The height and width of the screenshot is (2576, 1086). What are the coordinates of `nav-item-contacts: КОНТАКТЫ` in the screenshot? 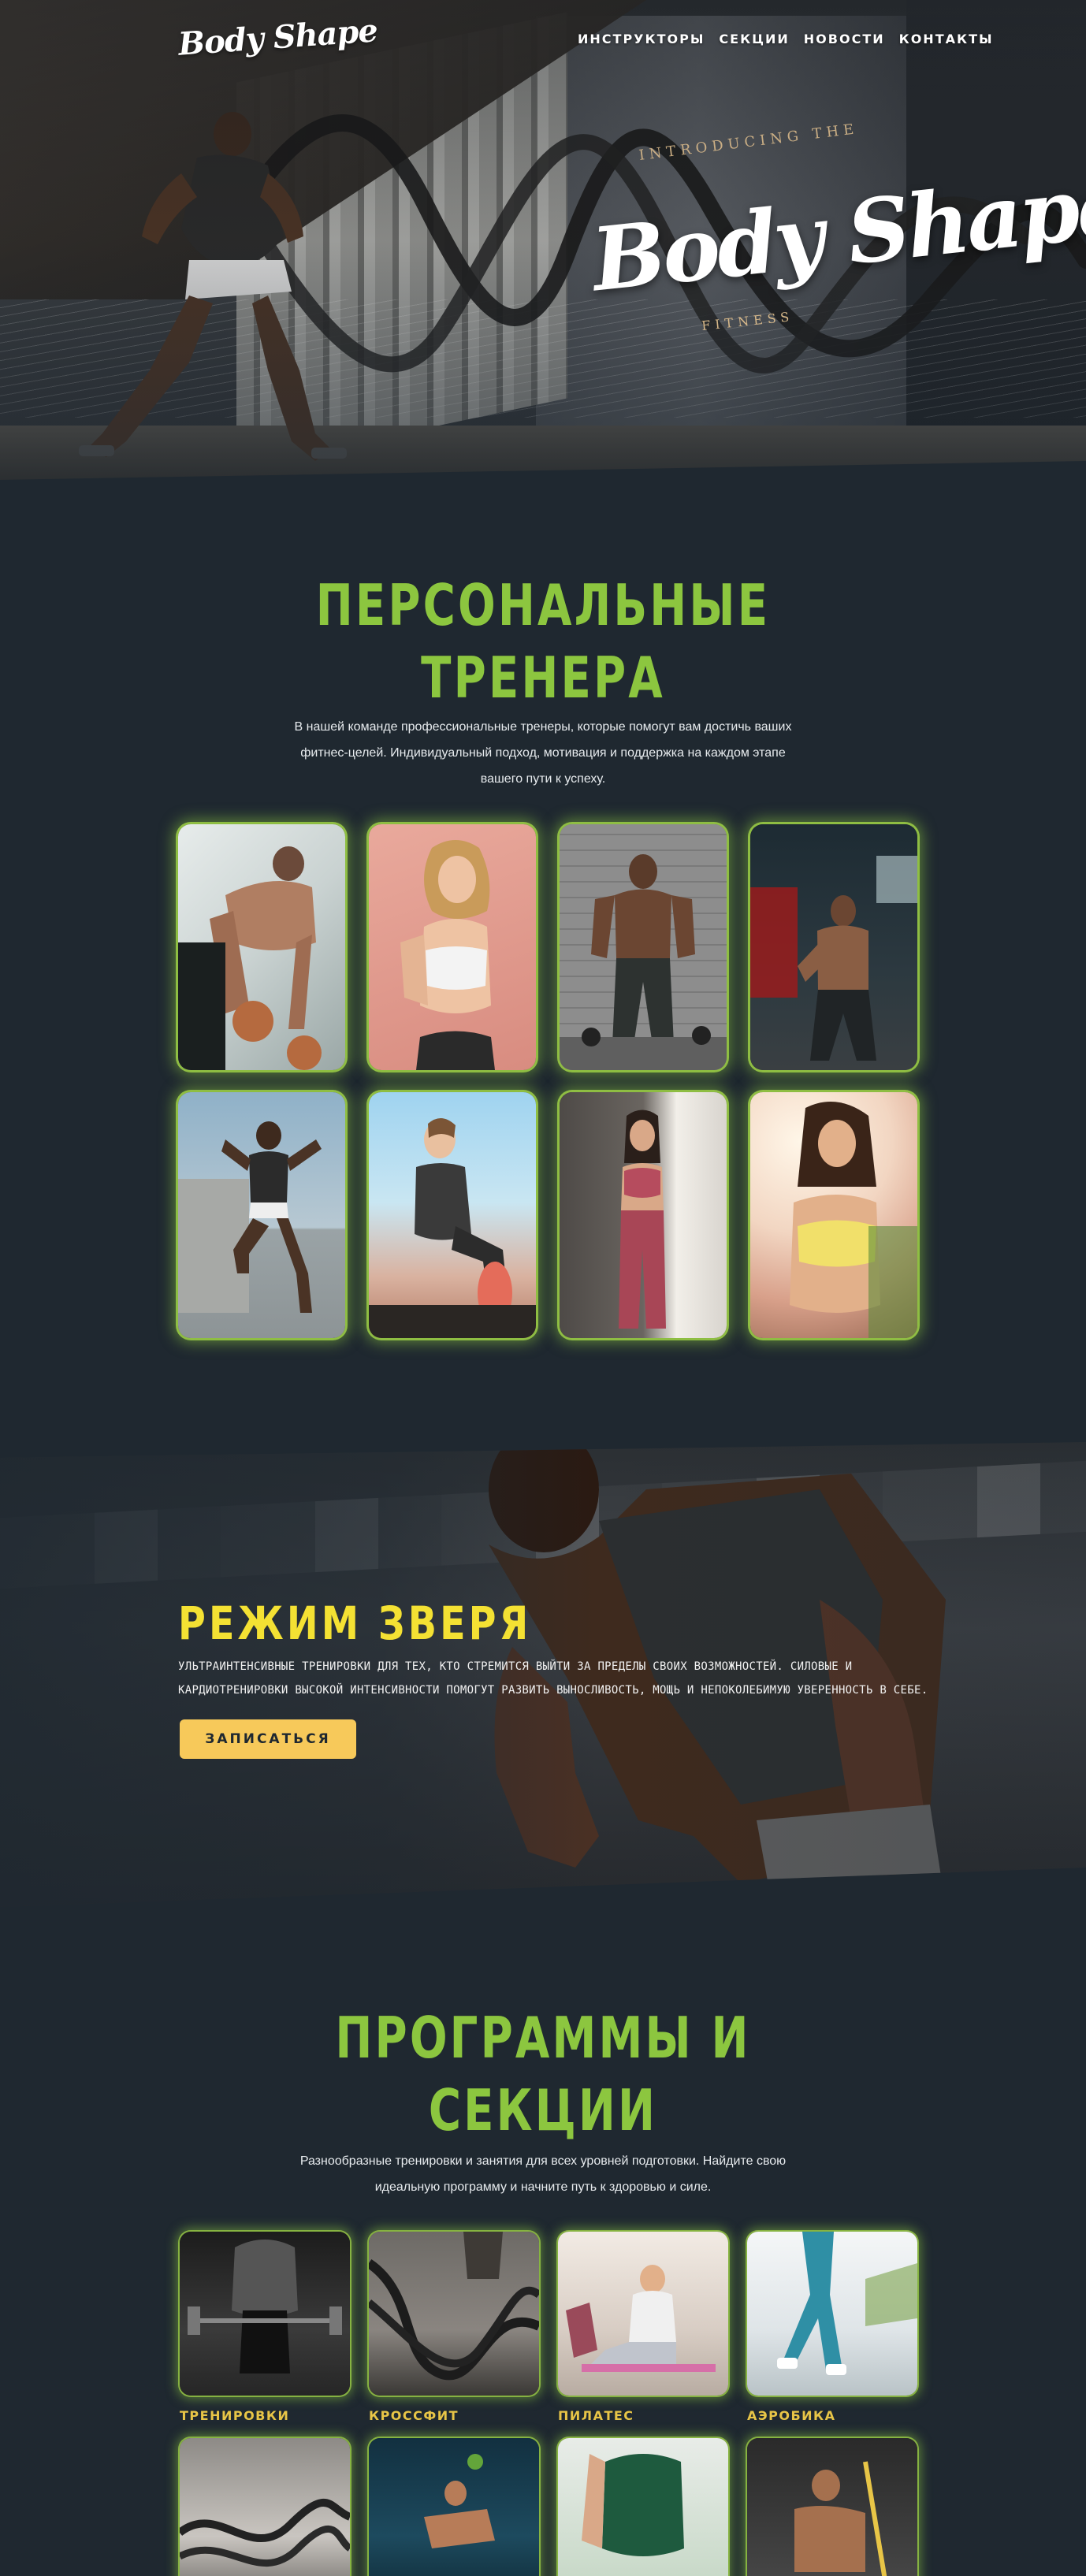 It's located at (947, 39).